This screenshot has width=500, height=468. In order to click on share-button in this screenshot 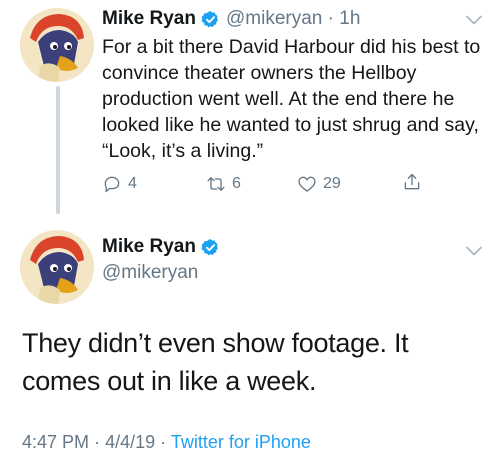, I will do `click(415, 182)`.